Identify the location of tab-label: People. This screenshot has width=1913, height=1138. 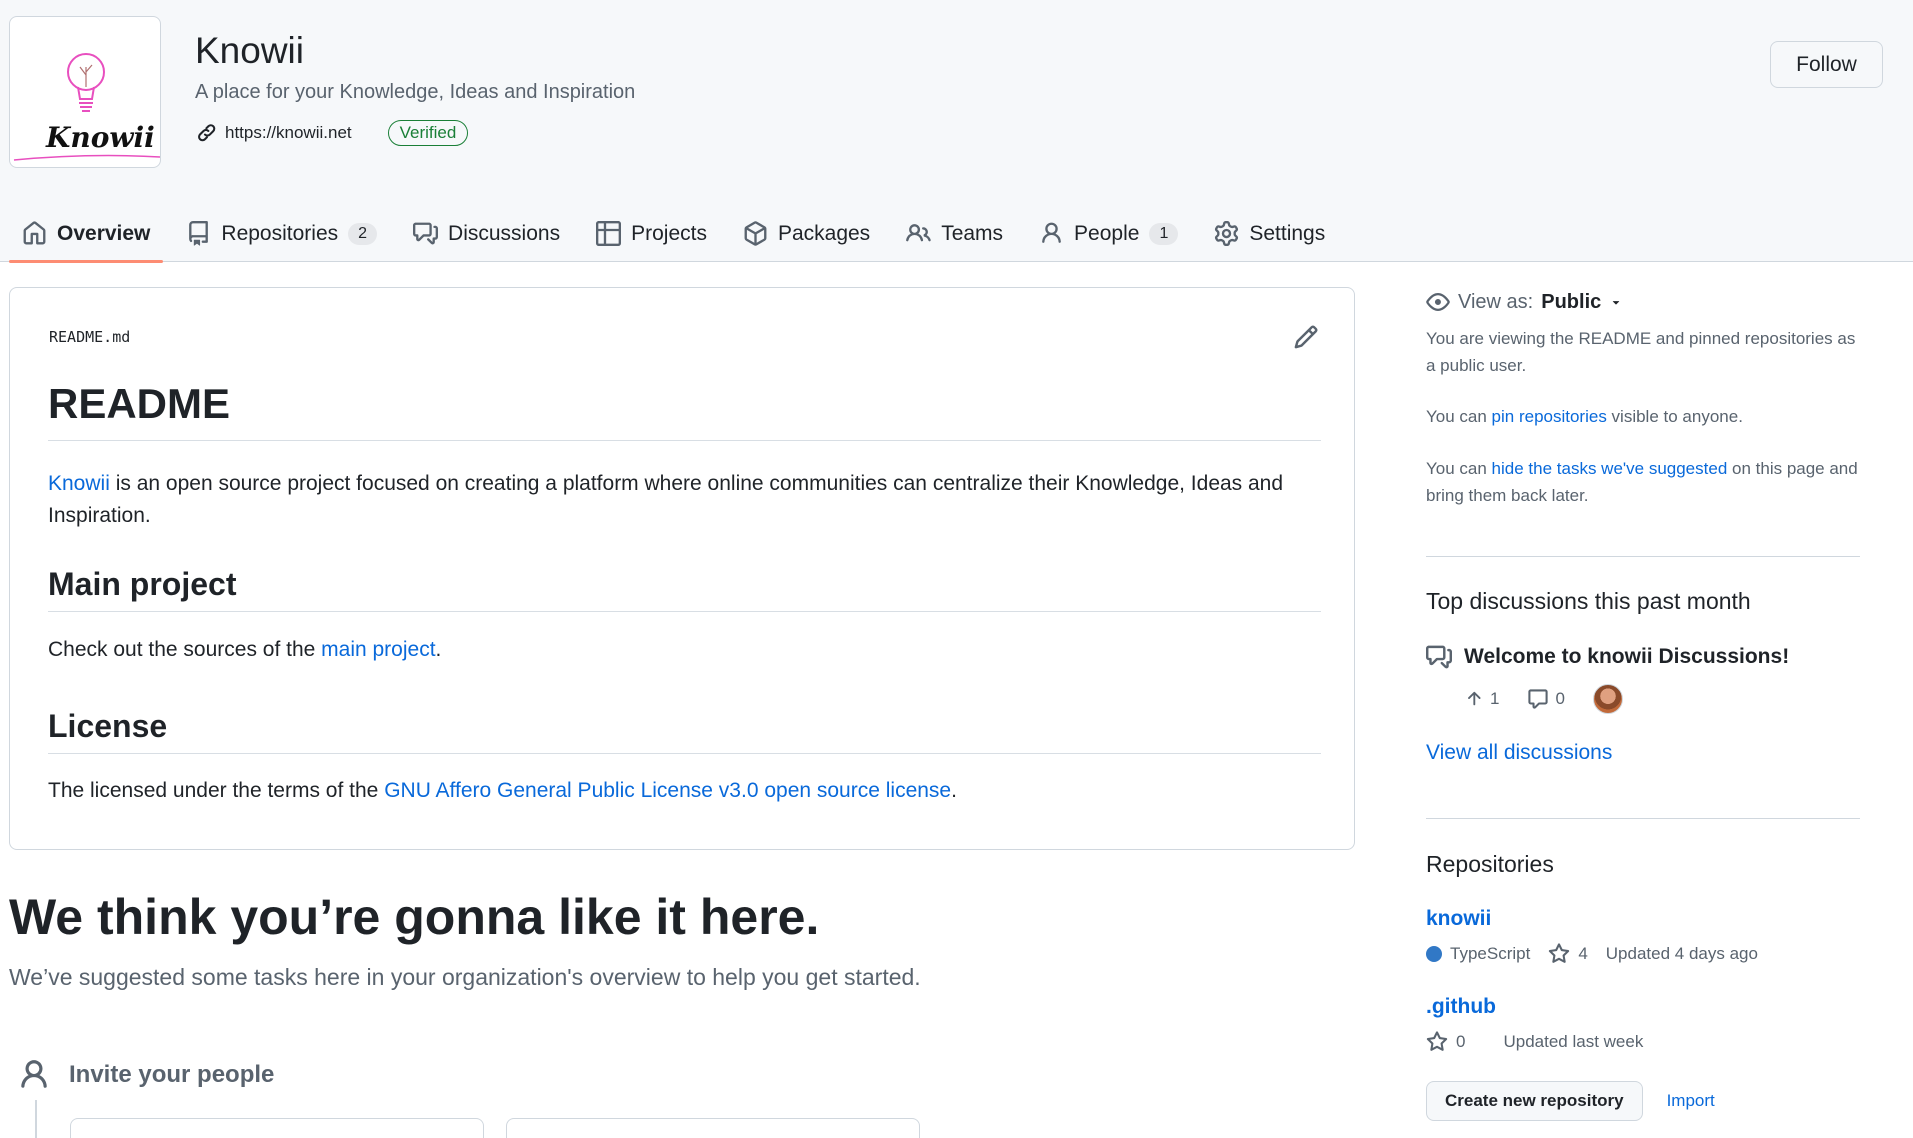
(1107, 233).